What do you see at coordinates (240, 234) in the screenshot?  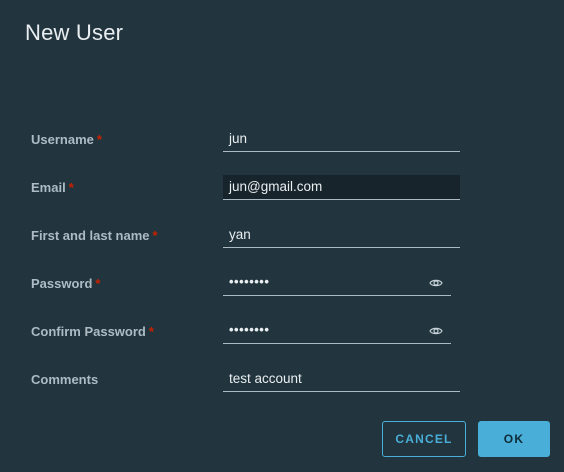 I see `full-name-value: yan` at bounding box center [240, 234].